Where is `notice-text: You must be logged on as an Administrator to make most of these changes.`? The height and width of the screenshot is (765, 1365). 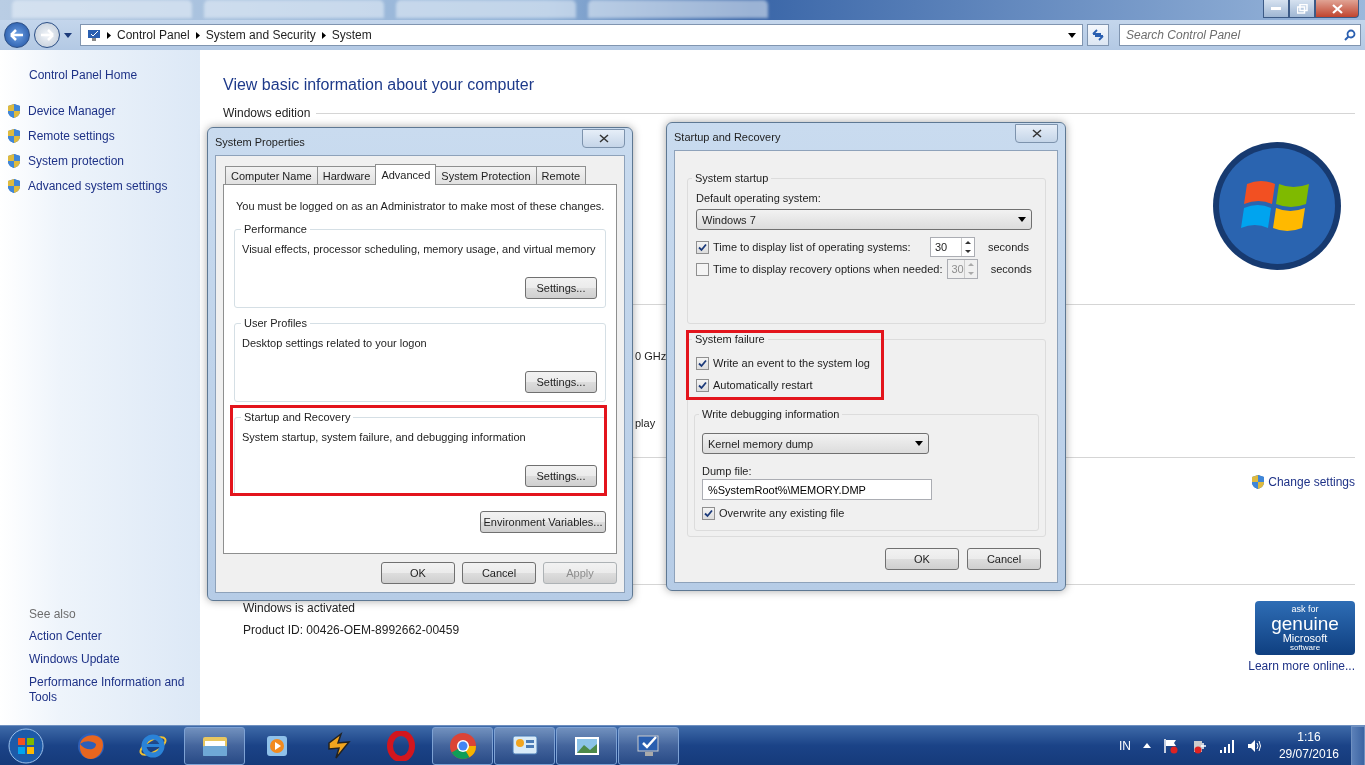
notice-text: You must be logged on as an Administrator to make most of these changes. is located at coordinates (420, 206).